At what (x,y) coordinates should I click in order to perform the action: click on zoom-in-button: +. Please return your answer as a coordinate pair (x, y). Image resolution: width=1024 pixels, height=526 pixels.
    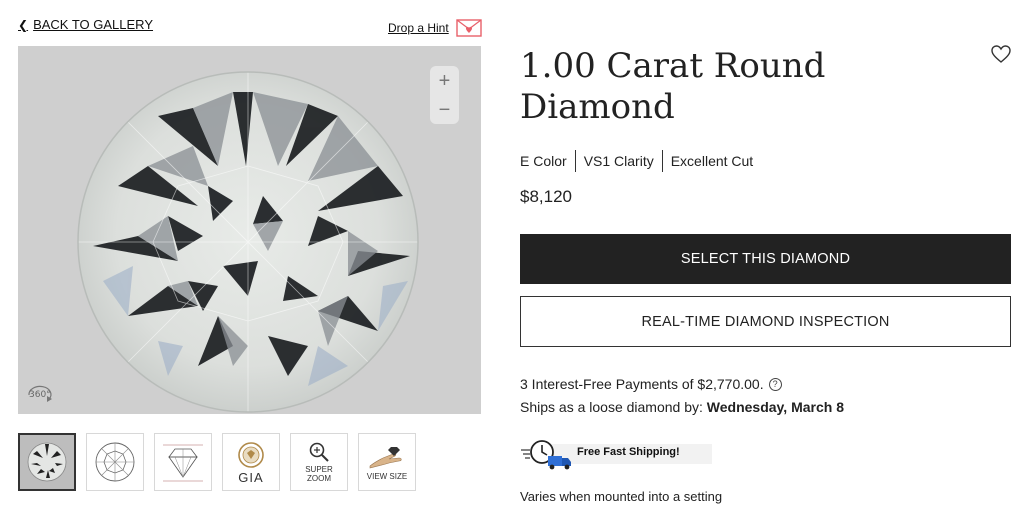
    Looking at the image, I should click on (445, 81).